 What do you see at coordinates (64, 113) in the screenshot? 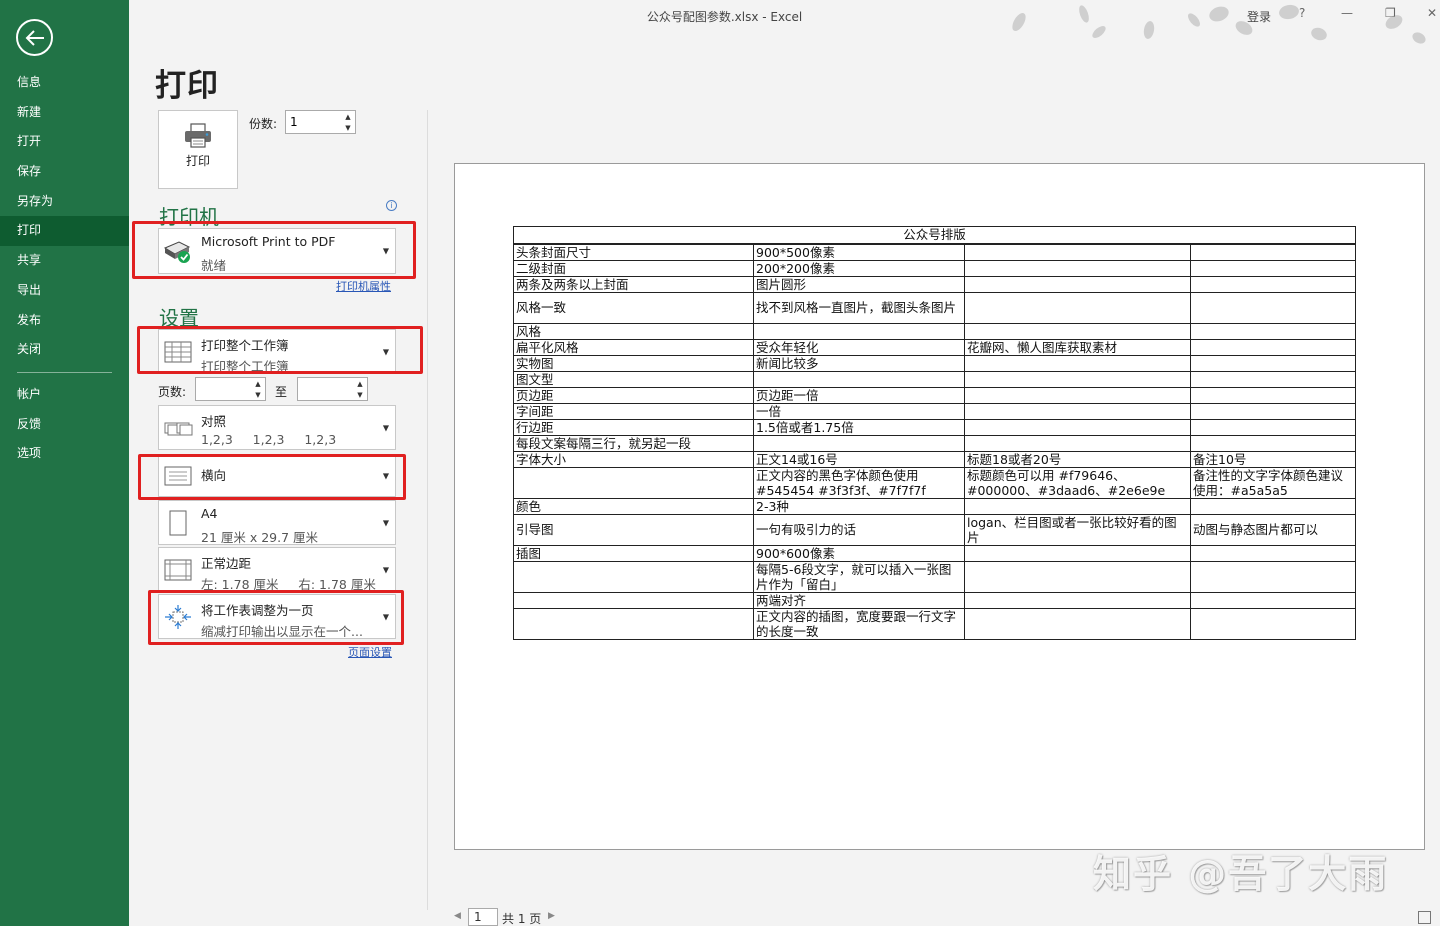
I see `nav-item-new: 新建` at bounding box center [64, 113].